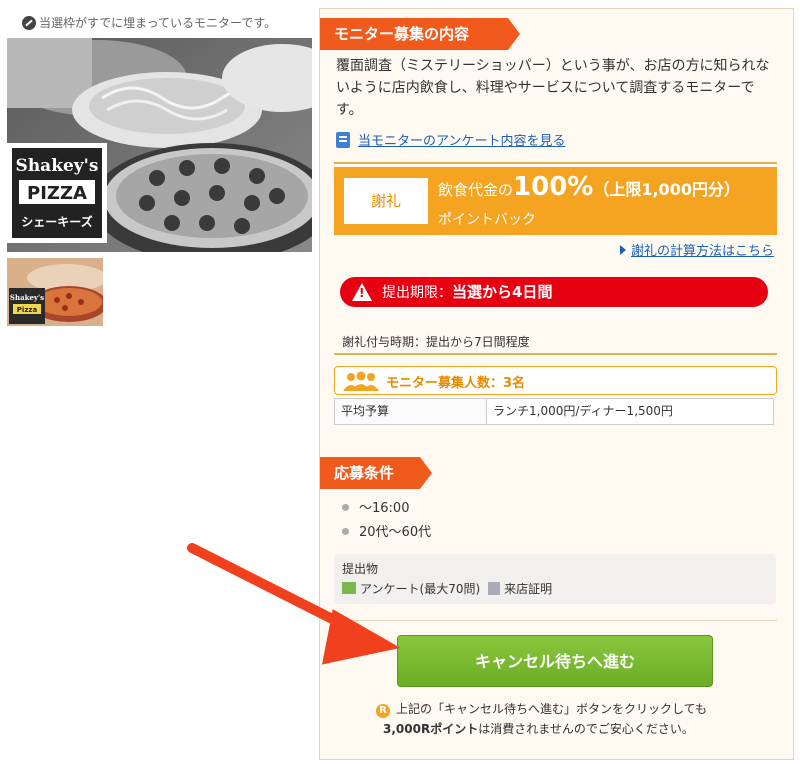 The image size is (800, 768). Describe the element at coordinates (703, 251) in the screenshot. I see `calc-link-text: 謝礼の計算方法はこちら` at that location.